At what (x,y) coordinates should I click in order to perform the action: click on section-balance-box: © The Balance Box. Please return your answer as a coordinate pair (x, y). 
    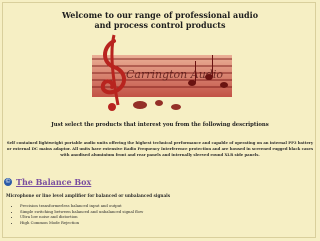
    Looking at the image, I should click on (47, 182).